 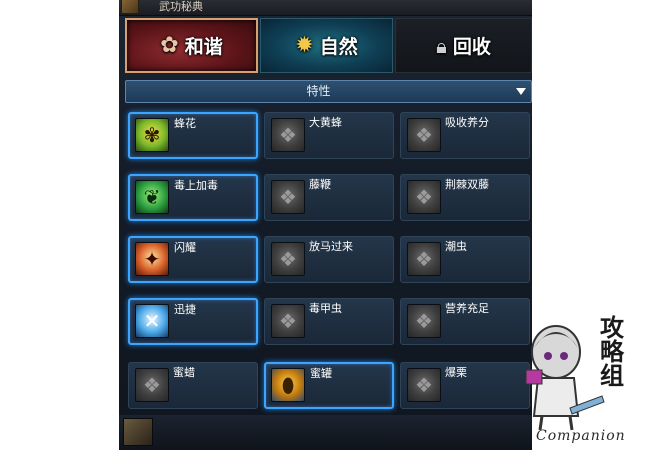 I want to click on watermark-chars: 攻略组, so click(x=612, y=351).